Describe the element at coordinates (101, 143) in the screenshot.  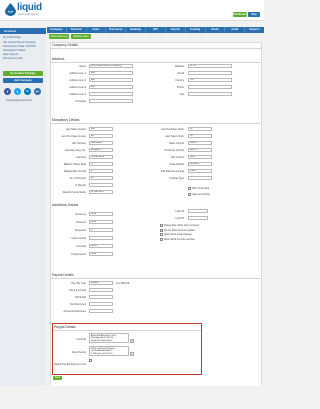
I see `vat-number-input: GB246280` at that location.